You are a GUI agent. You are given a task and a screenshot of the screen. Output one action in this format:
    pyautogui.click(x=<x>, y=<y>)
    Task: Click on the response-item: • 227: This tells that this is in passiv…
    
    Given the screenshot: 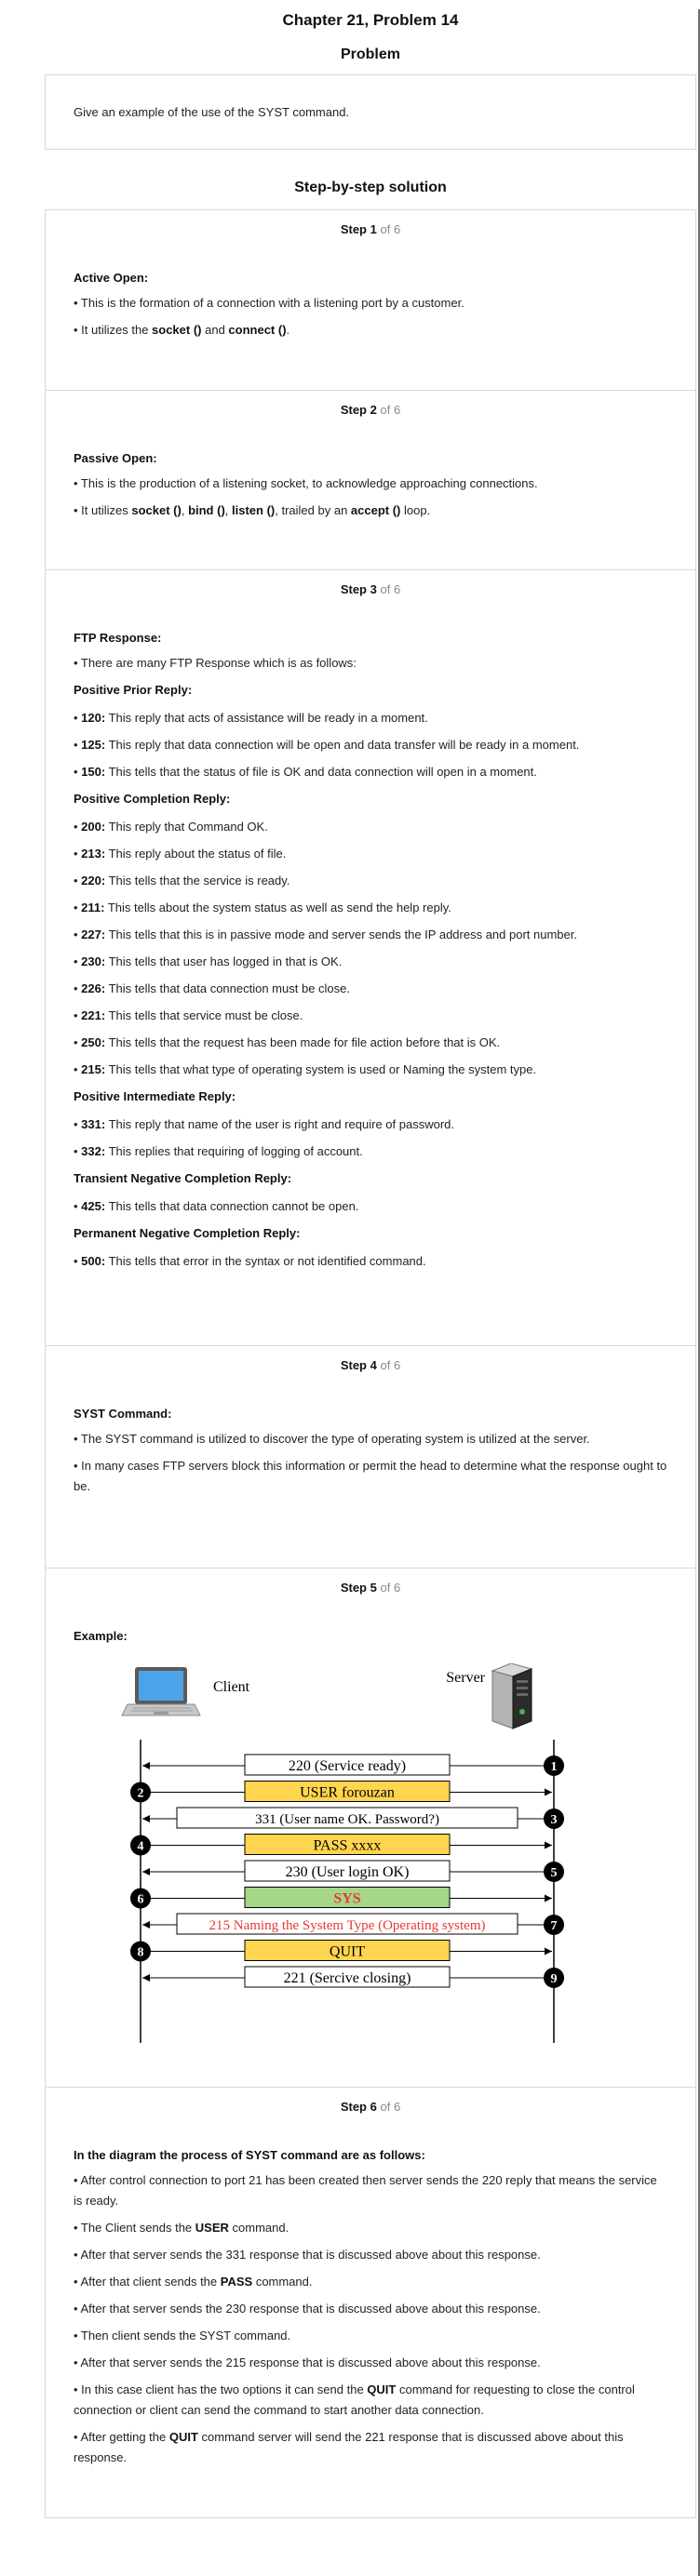 What is the action you would take?
    pyautogui.click(x=325, y=934)
    